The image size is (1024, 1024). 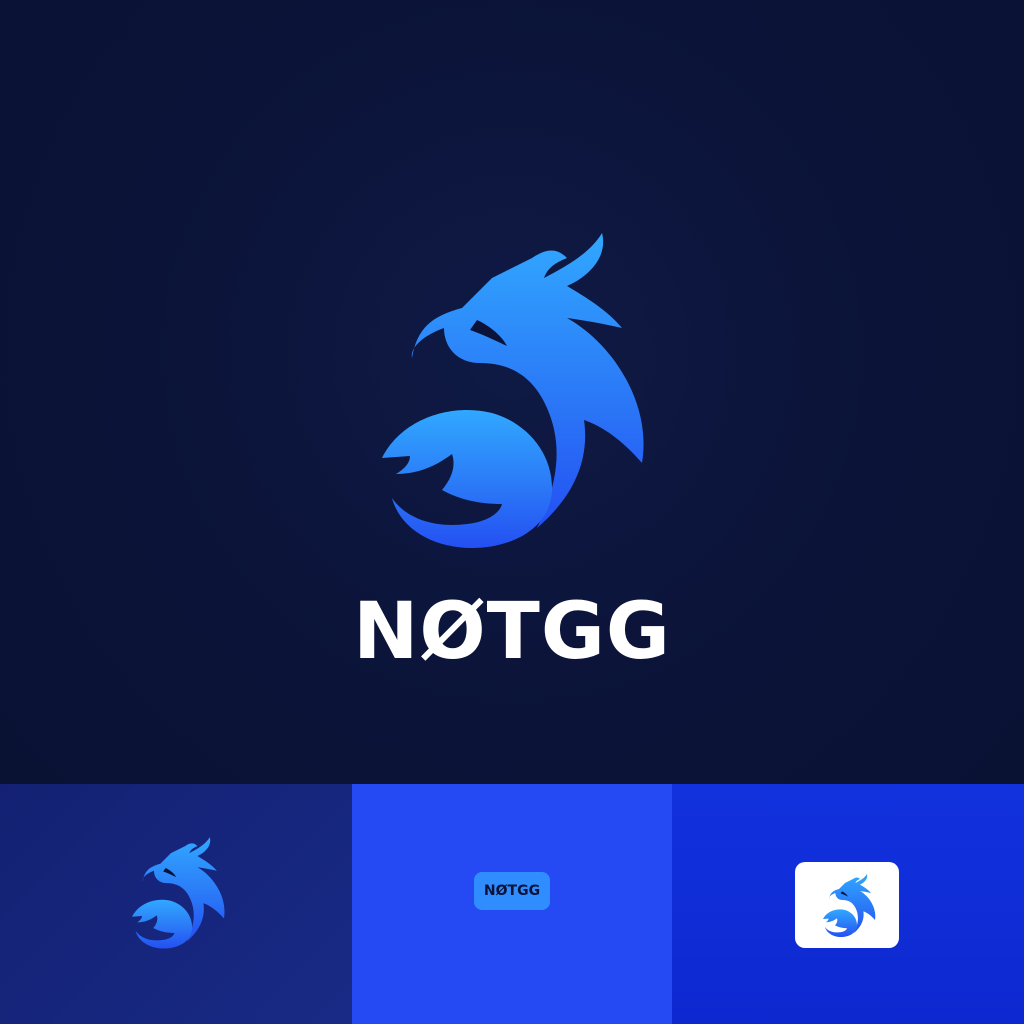 I want to click on app-icon-tile, so click(x=847, y=905).